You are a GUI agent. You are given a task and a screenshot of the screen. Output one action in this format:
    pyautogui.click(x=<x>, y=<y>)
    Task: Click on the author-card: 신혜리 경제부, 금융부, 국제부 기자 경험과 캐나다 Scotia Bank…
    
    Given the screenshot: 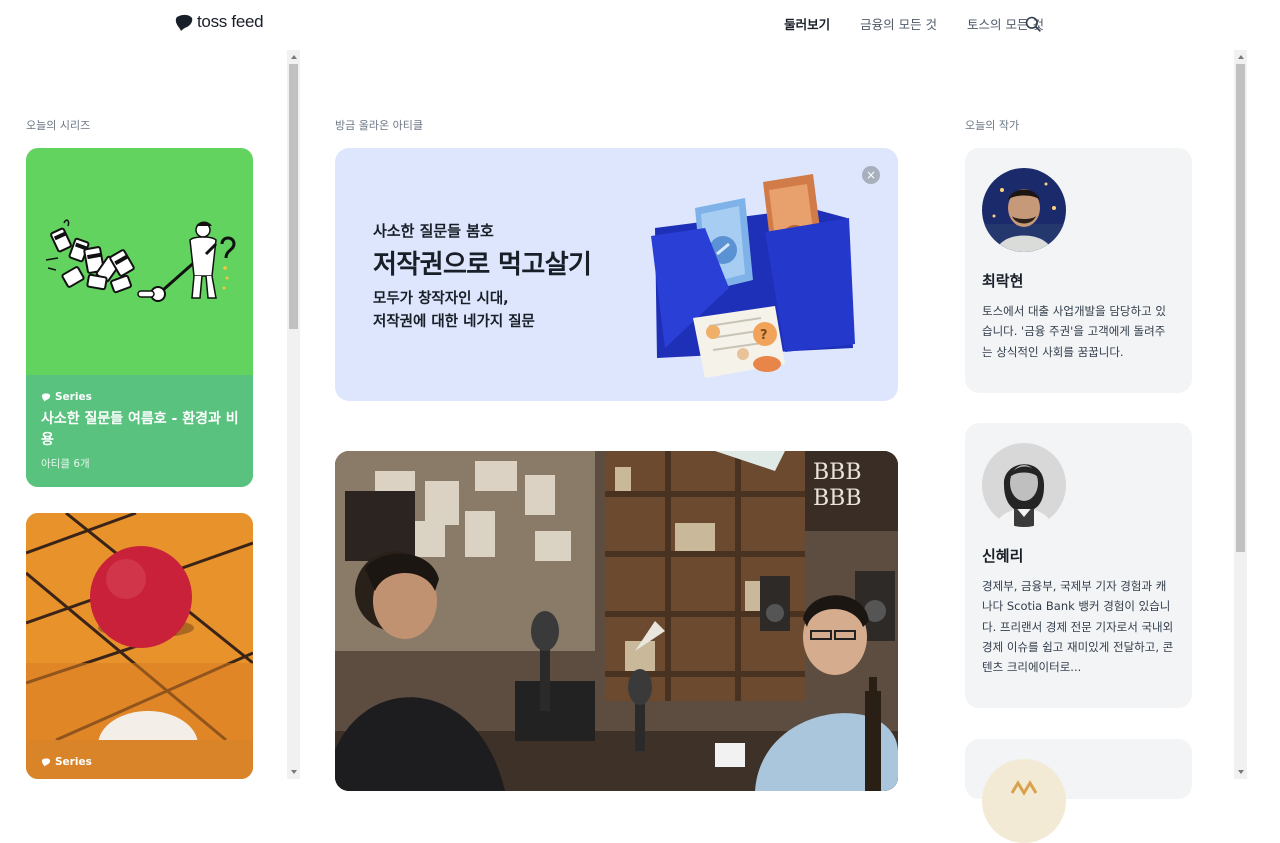 What is the action you would take?
    pyautogui.click(x=1078, y=565)
    